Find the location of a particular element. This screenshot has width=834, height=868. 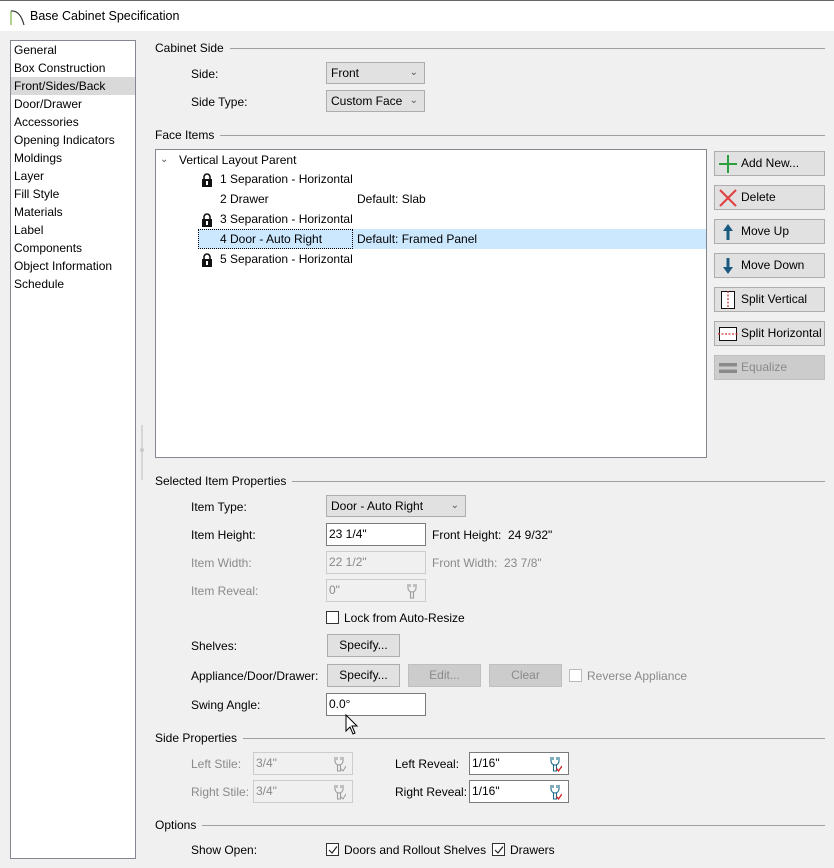

nav-item-moldings: Moldings is located at coordinates (73, 158).